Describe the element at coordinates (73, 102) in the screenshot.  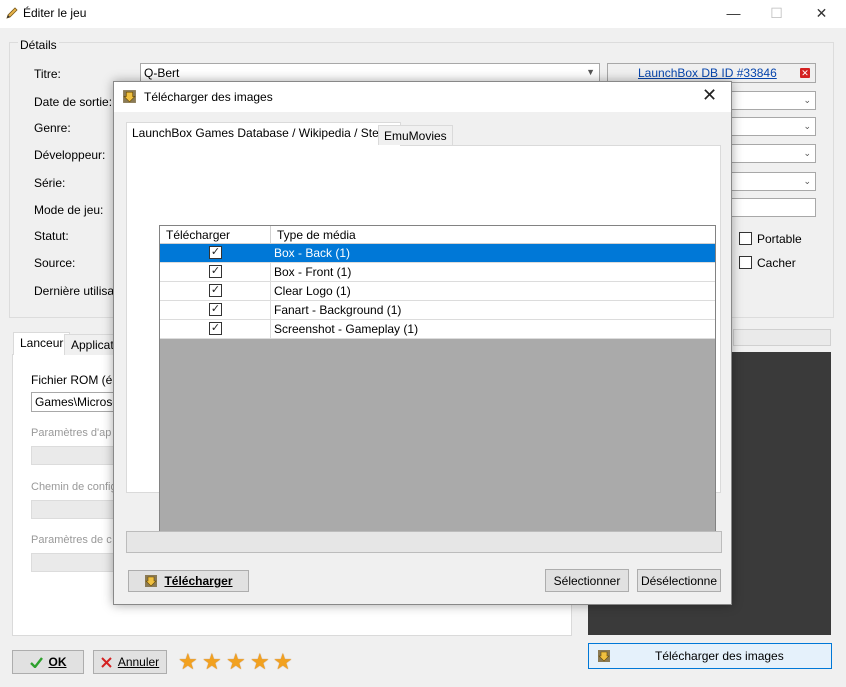
I see `release-date-label: Date de sortie:` at that location.